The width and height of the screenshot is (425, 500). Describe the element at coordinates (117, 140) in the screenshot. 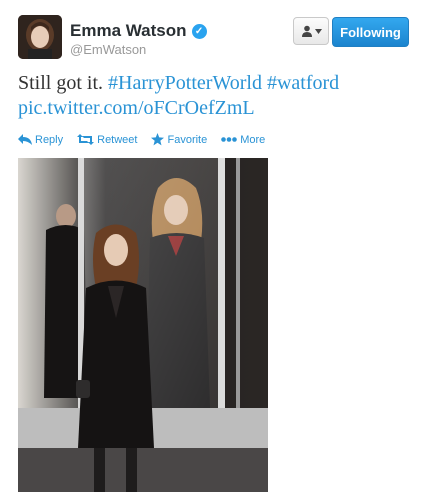

I see `retweet-label: Retweet` at that location.